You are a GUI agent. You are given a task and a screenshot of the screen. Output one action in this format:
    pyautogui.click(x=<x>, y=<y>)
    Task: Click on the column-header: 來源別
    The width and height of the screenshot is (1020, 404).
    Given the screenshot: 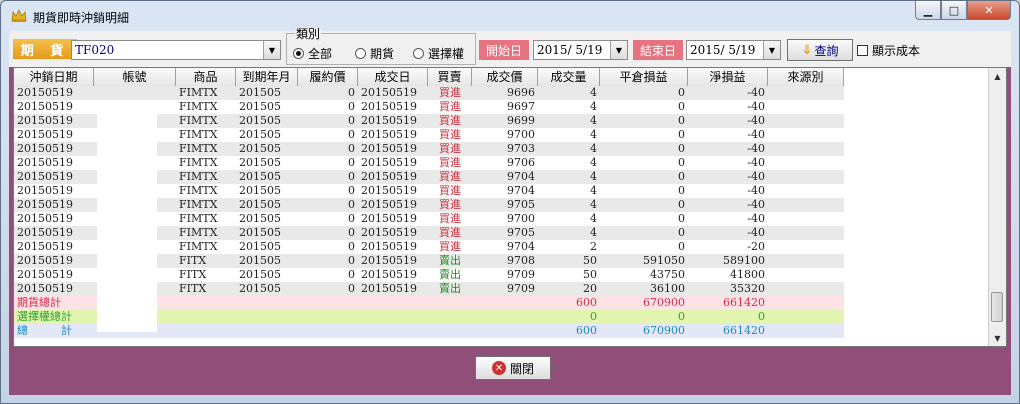 What is the action you would take?
    pyautogui.click(x=806, y=77)
    